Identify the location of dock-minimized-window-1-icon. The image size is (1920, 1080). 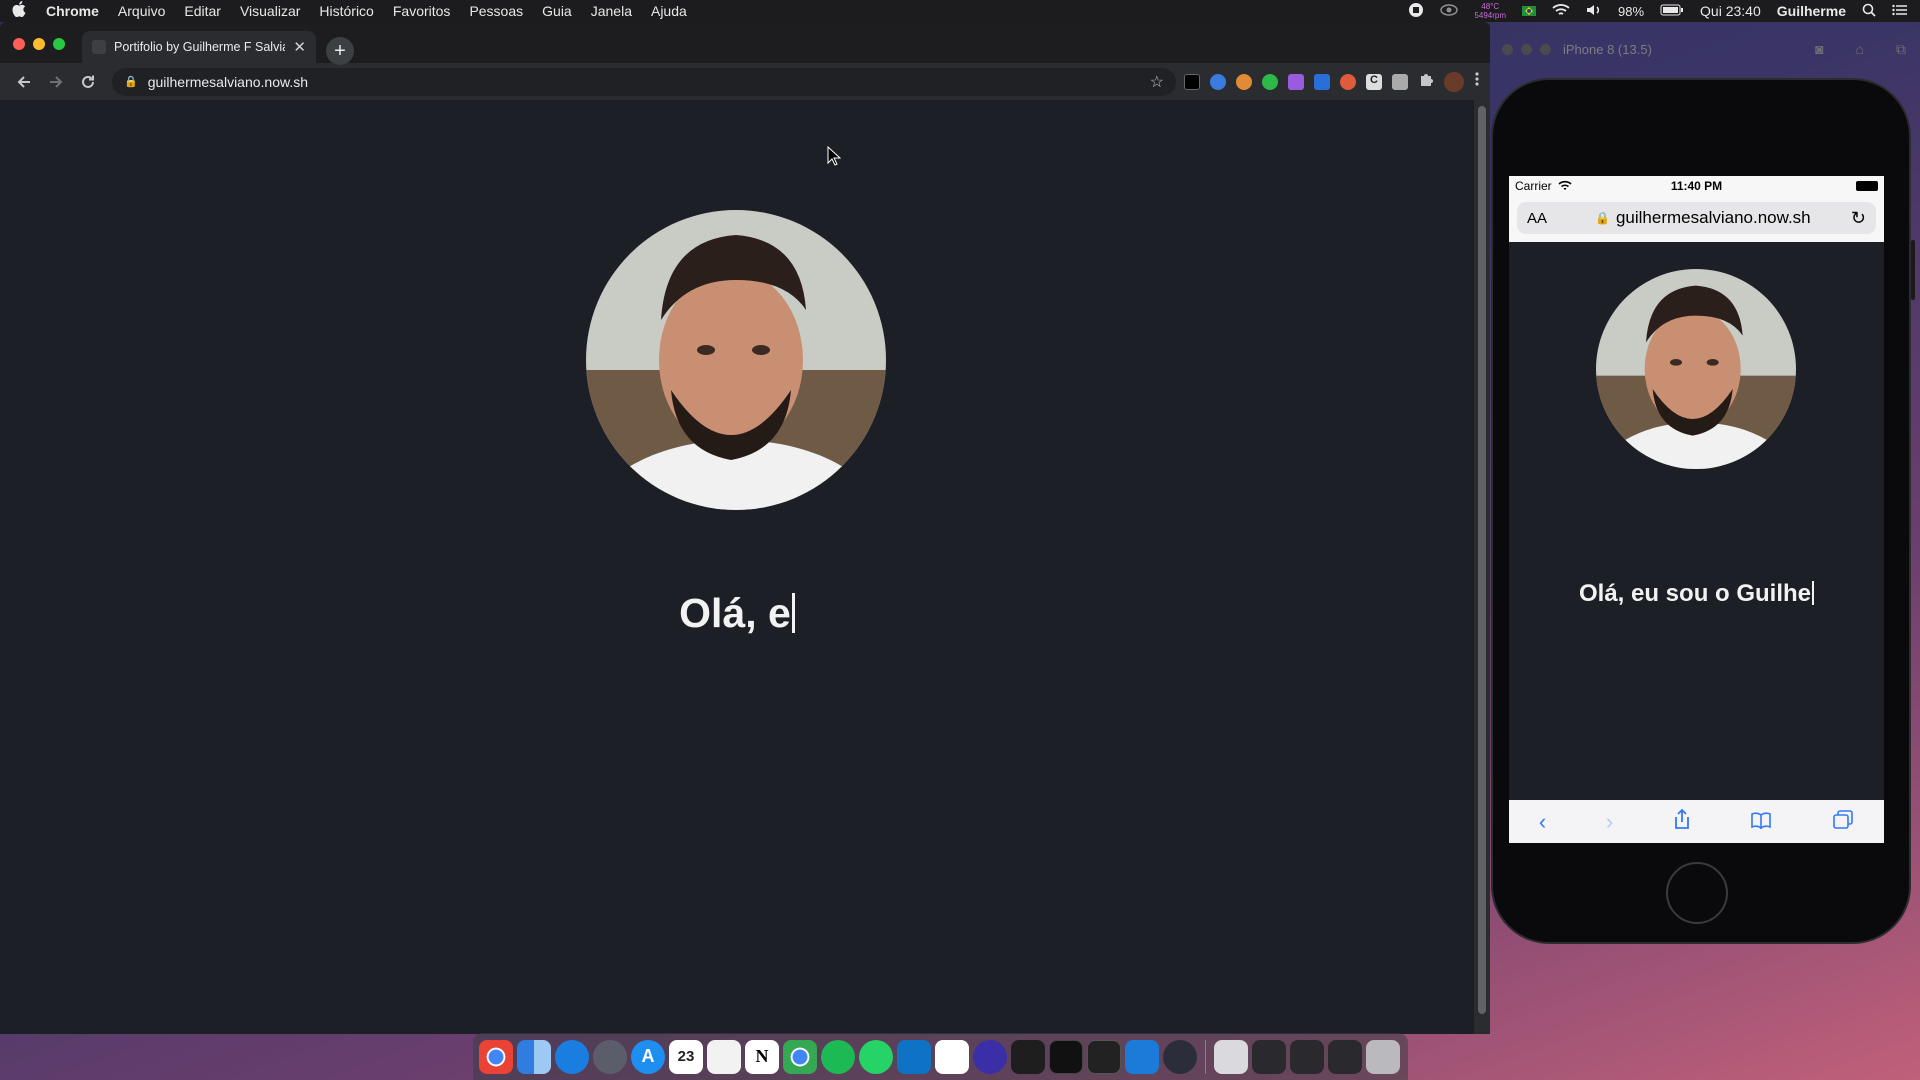
(1269, 1056).